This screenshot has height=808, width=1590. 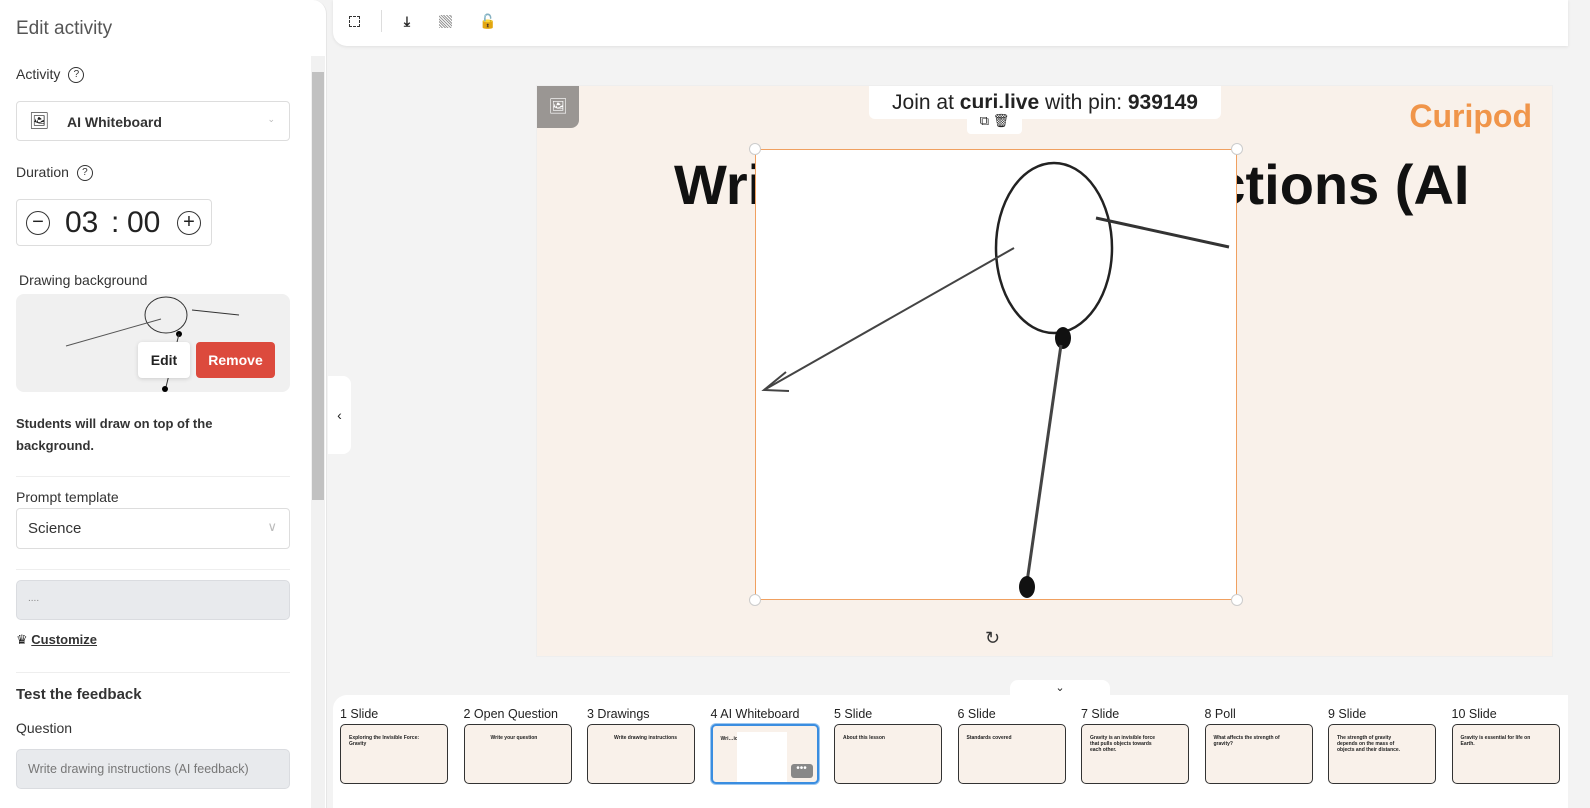 What do you see at coordinates (1011, 754) in the screenshot?
I see `slide-thumbnail: Standards covered` at bounding box center [1011, 754].